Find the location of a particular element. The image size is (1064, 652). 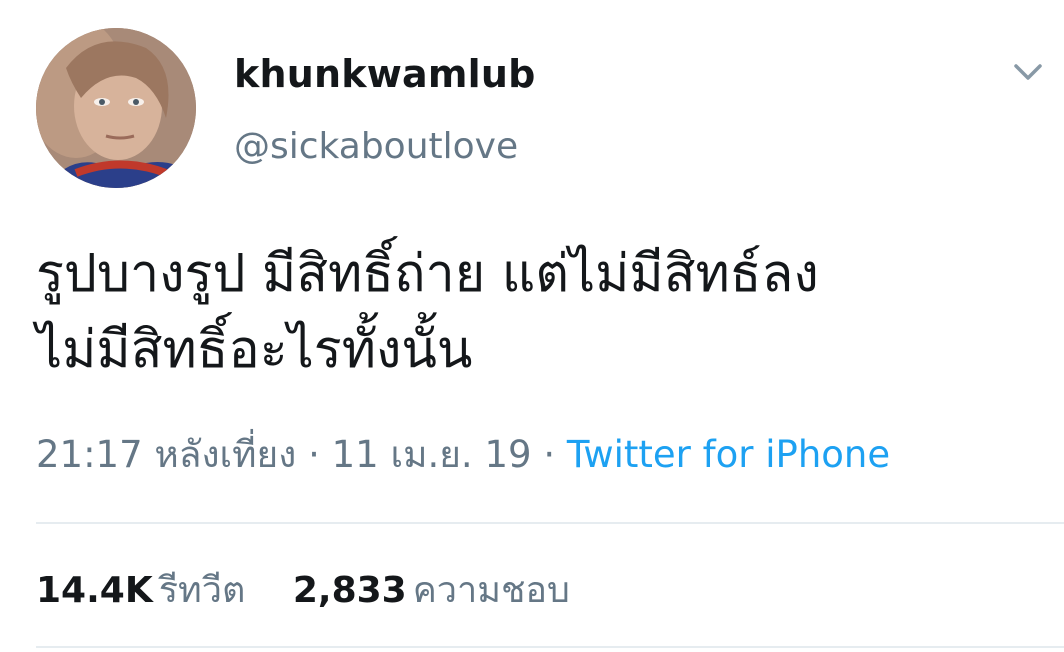

tweet-text-line: ไม่มีสิทธิ์อะไรทั้งนั้น is located at coordinates (254, 350).